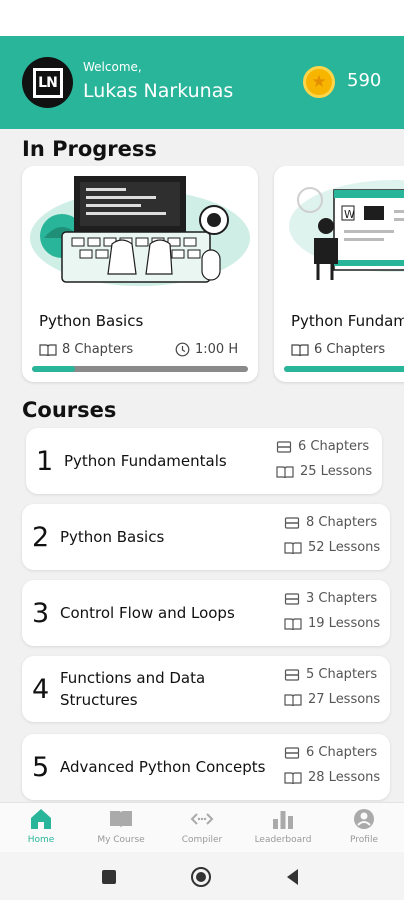 Image resolution: width=404 pixels, height=900 pixels. I want to click on system-nav-bar, so click(202, 876).